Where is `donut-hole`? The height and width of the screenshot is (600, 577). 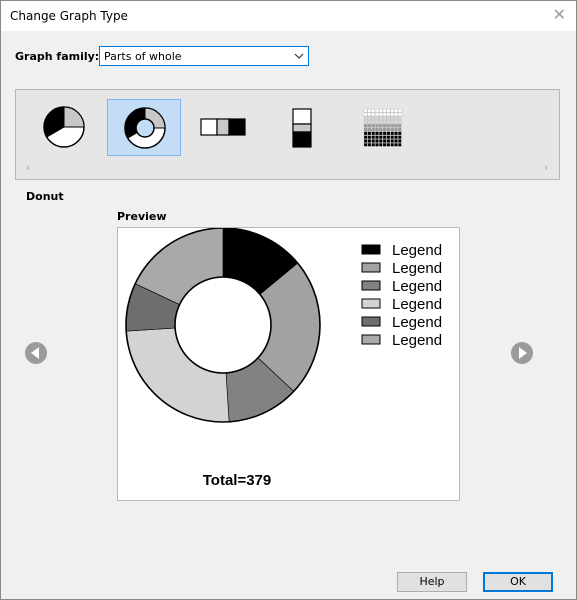
donut-hole is located at coordinates (223, 325).